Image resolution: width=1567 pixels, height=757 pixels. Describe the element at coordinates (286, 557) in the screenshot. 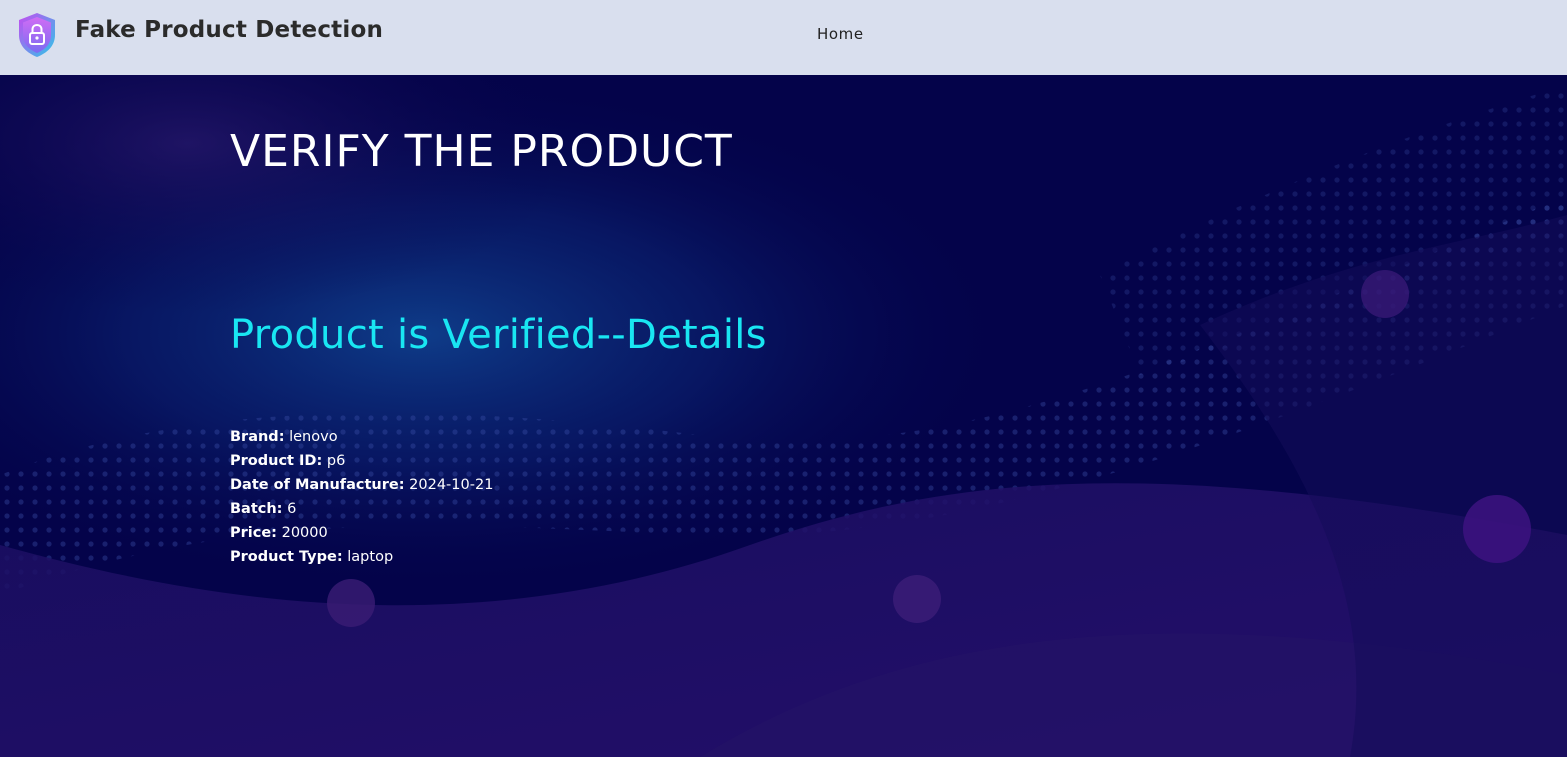

I see `detail-label: Product Type:` at that location.